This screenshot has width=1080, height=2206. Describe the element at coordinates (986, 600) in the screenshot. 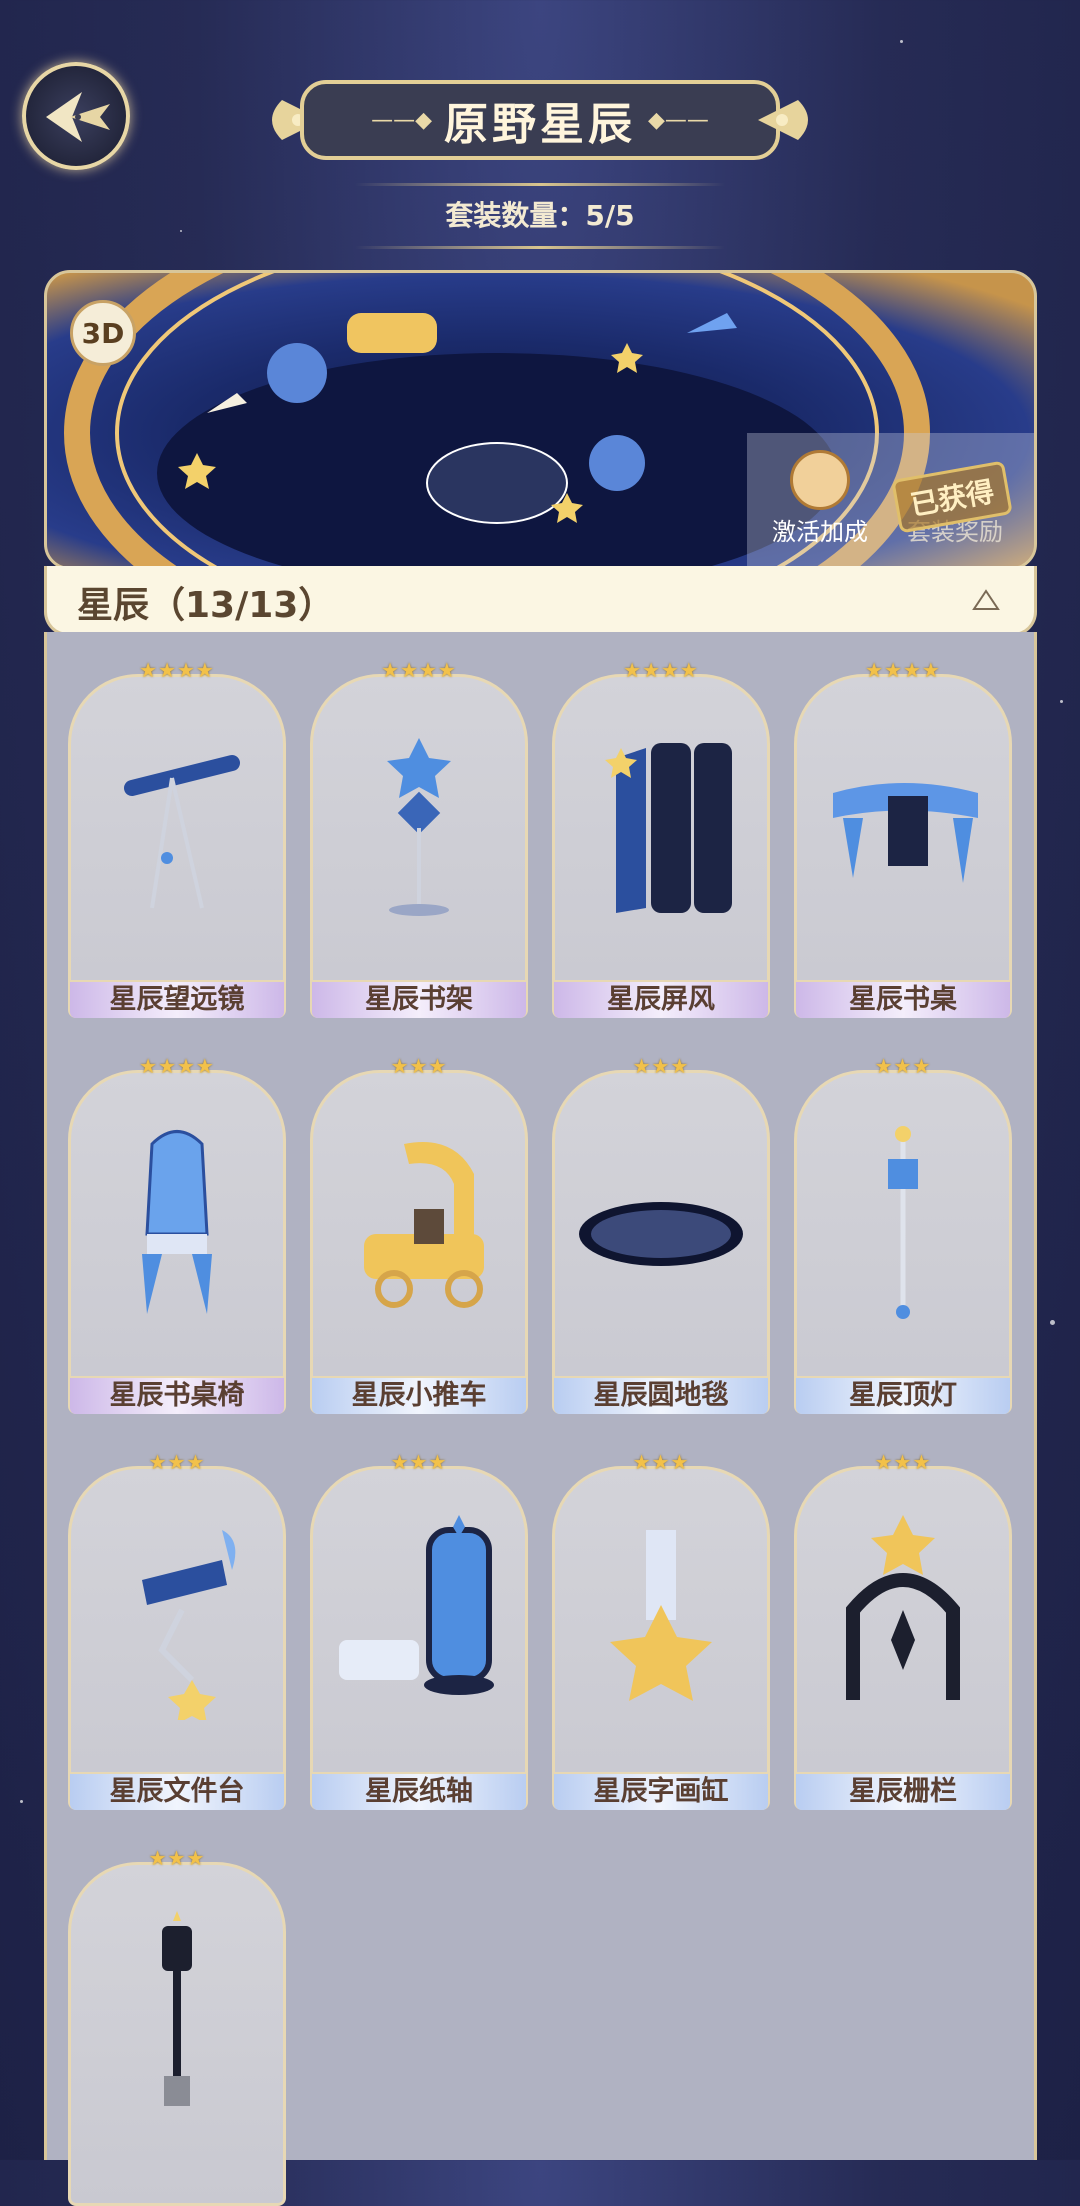

I see `collapse-triangle-icon` at that location.